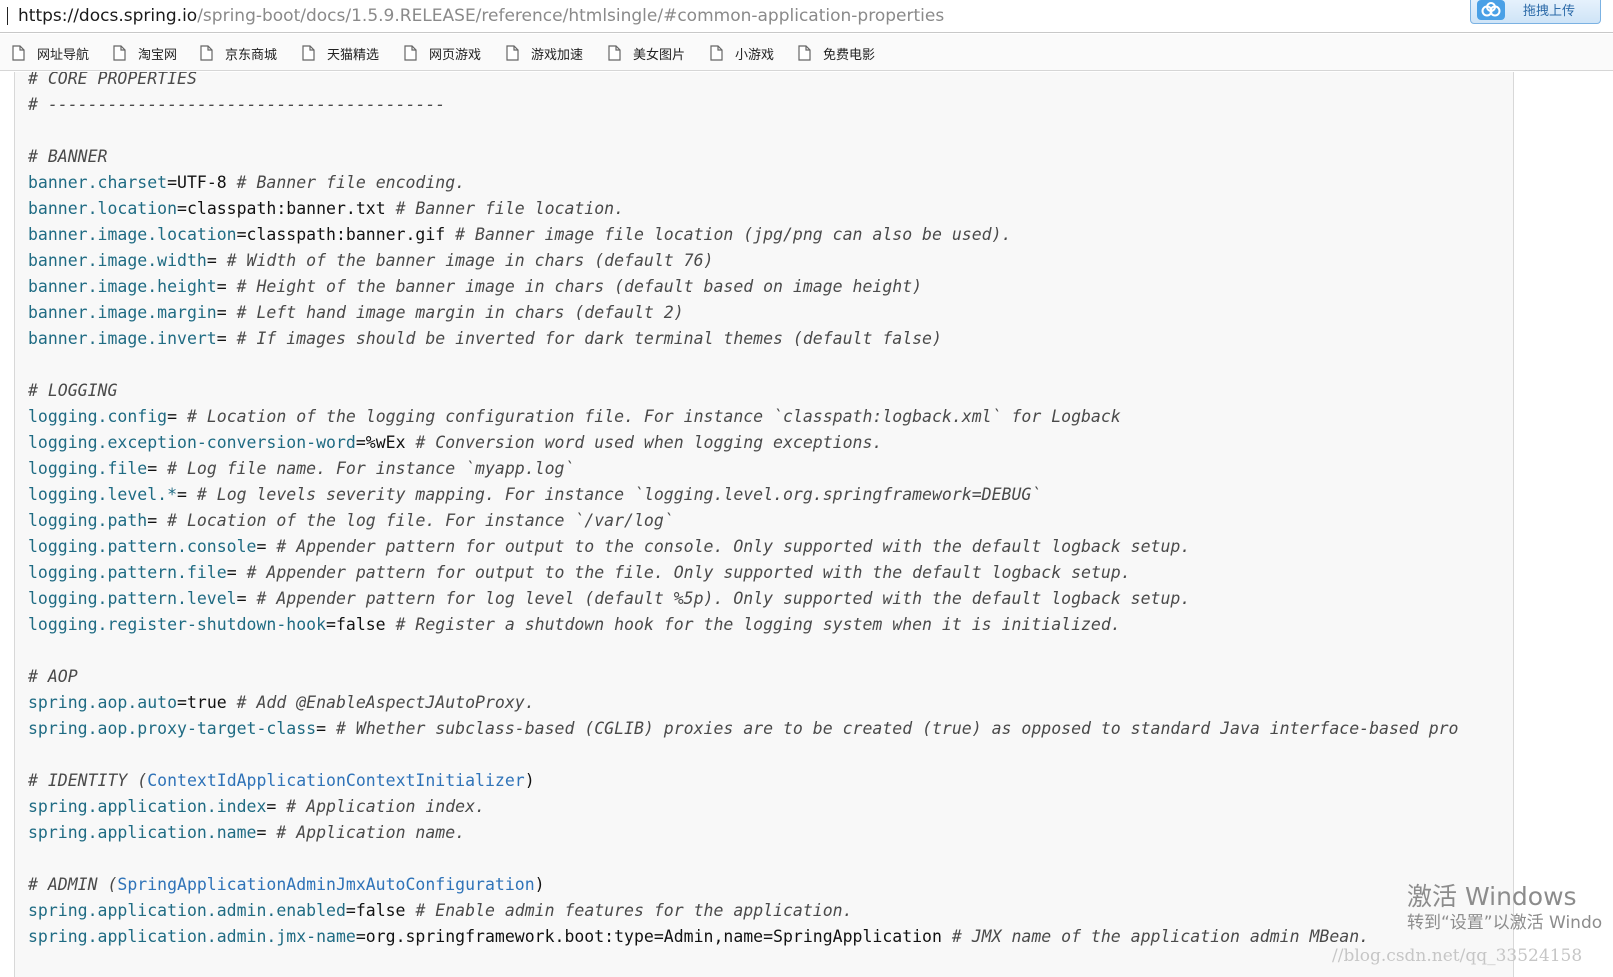  I want to click on bookmark-item: 网页游戏, so click(442, 53).